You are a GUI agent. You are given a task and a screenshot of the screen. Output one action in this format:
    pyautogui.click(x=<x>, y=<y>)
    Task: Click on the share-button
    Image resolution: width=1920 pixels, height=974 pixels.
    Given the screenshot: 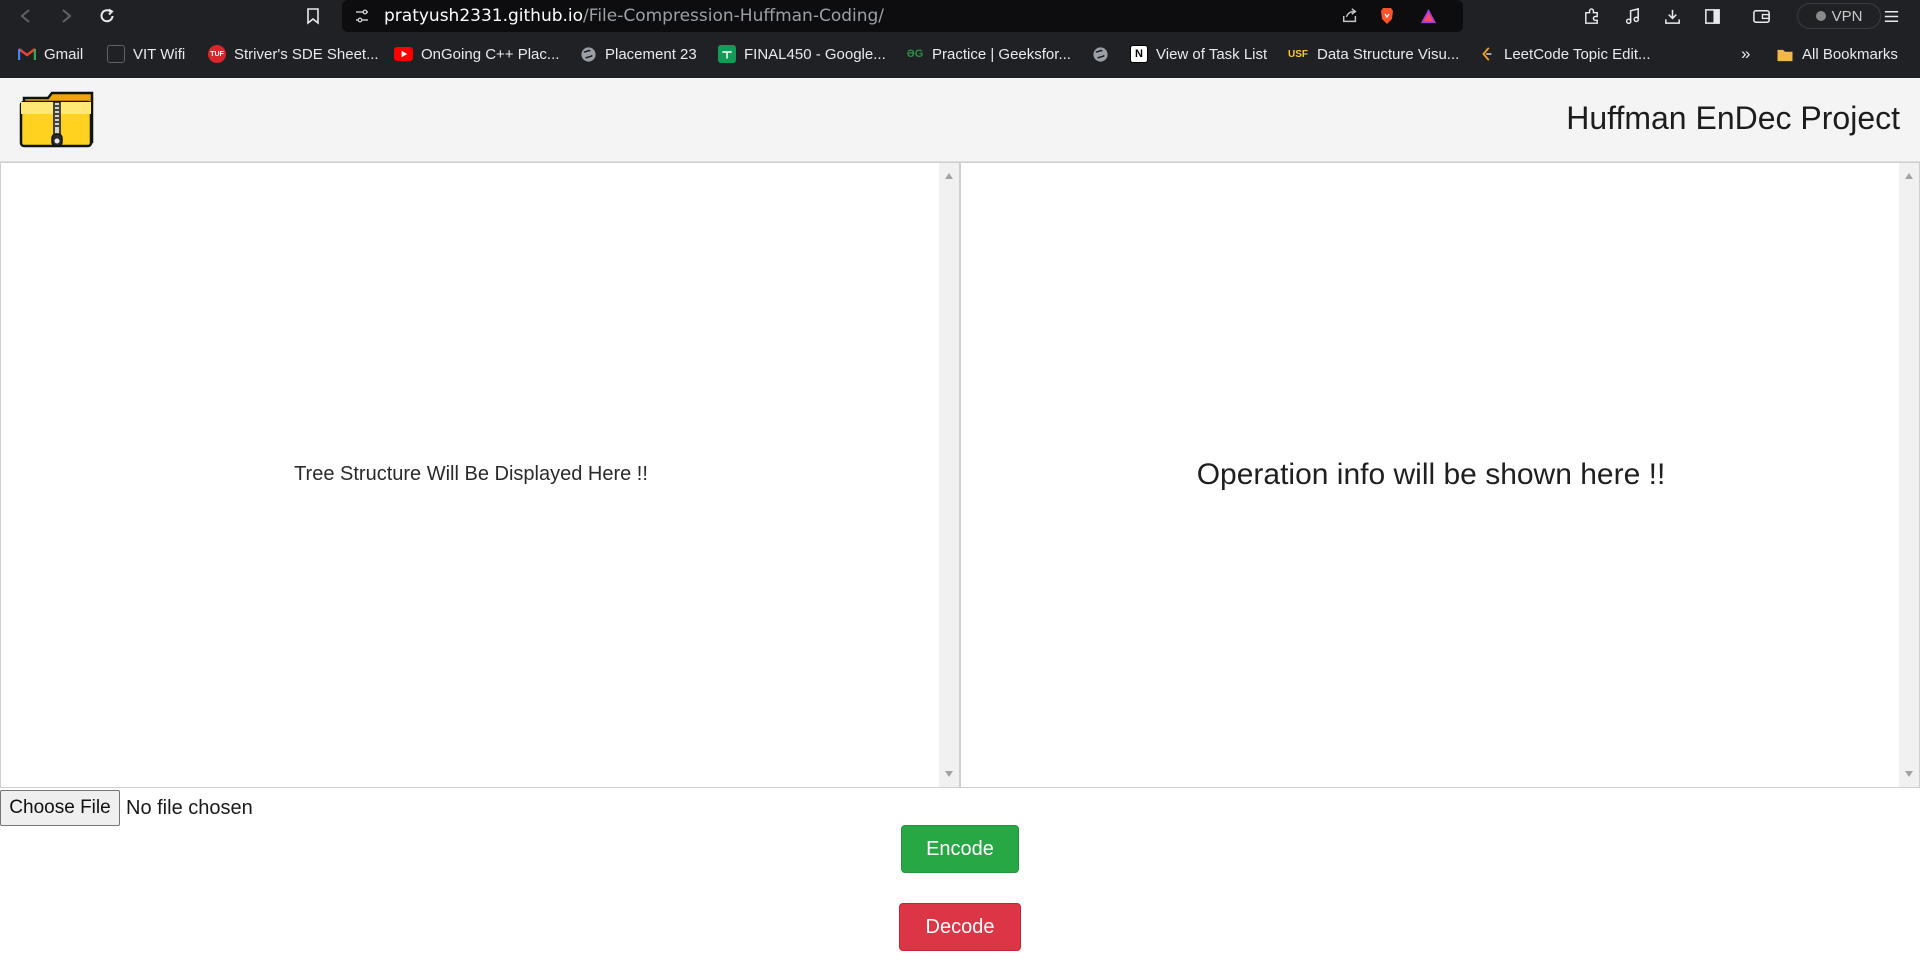 What is the action you would take?
    pyautogui.click(x=1350, y=16)
    